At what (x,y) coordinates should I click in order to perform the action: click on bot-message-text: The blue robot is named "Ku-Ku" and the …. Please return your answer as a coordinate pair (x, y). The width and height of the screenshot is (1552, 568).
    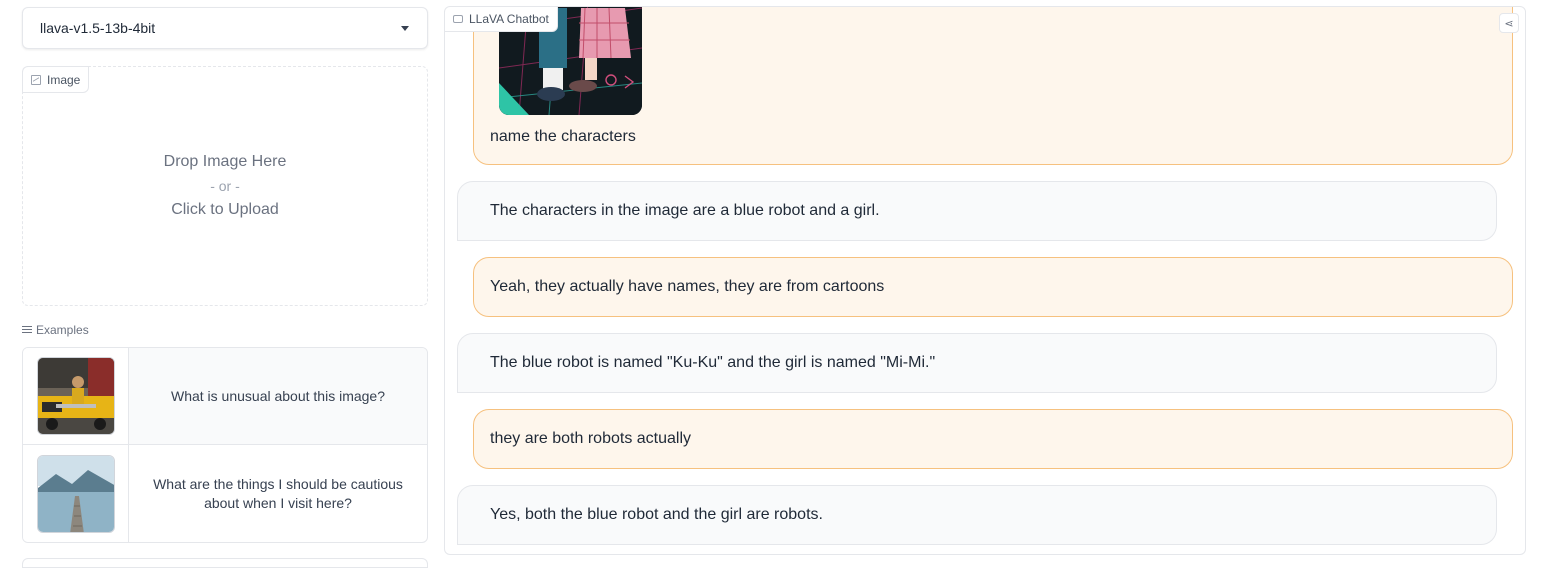
    Looking at the image, I should click on (713, 362).